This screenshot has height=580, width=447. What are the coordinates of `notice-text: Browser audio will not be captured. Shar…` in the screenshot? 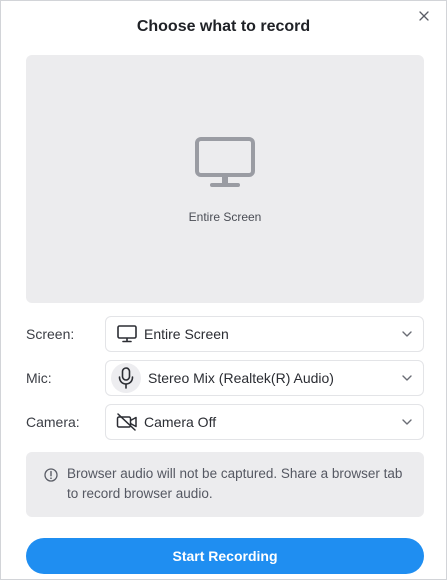 It's located at (235, 483).